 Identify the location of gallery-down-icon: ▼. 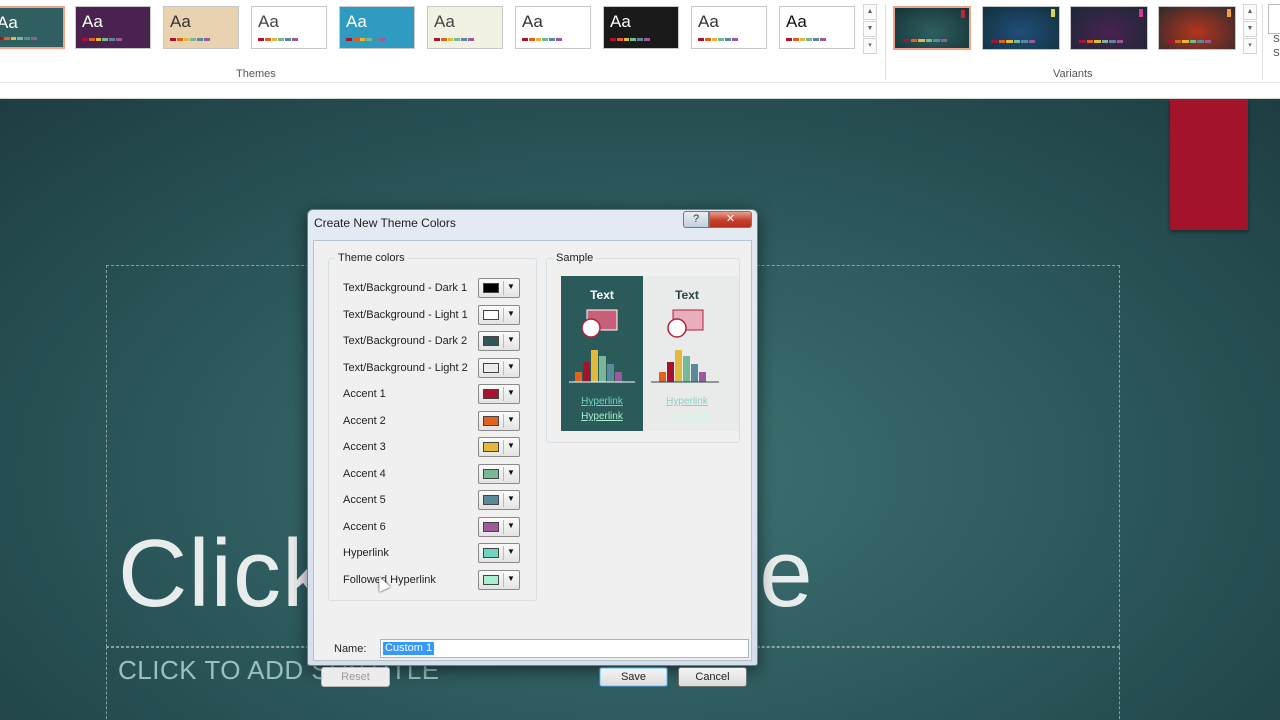
(870, 29).